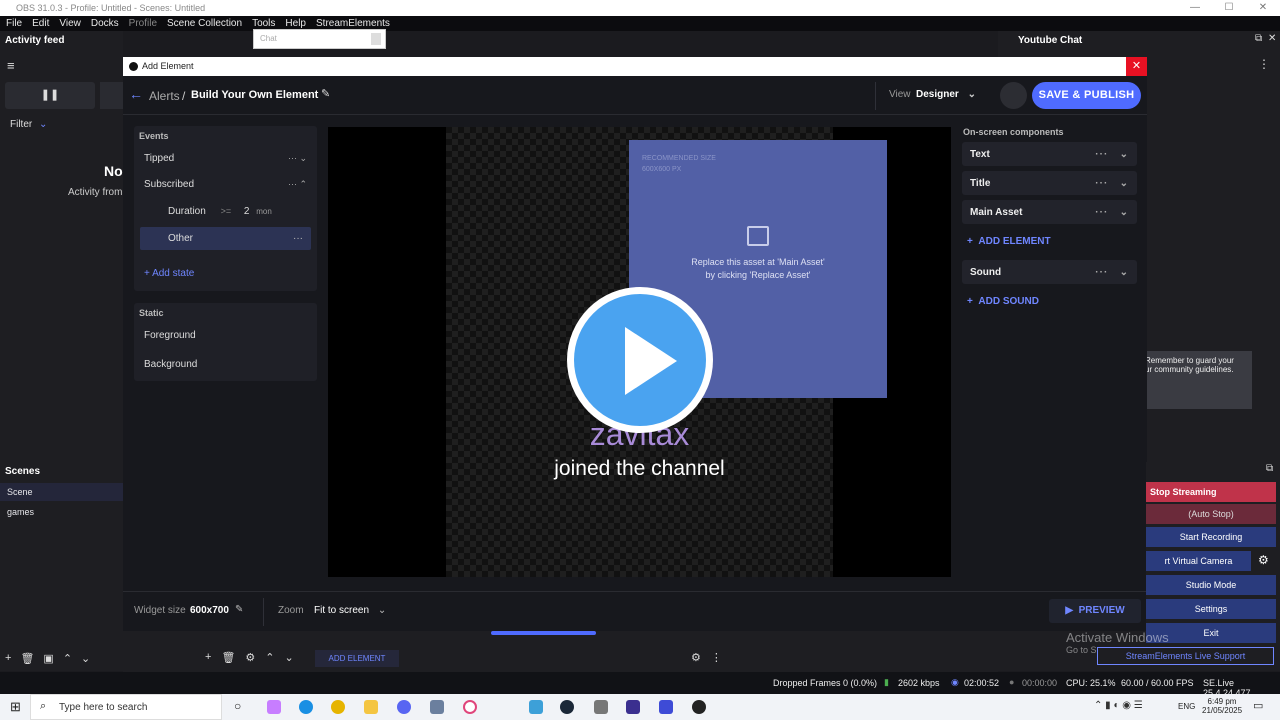 The width and height of the screenshot is (1280, 720). I want to click on zoom-label: Zoom, so click(291, 610).